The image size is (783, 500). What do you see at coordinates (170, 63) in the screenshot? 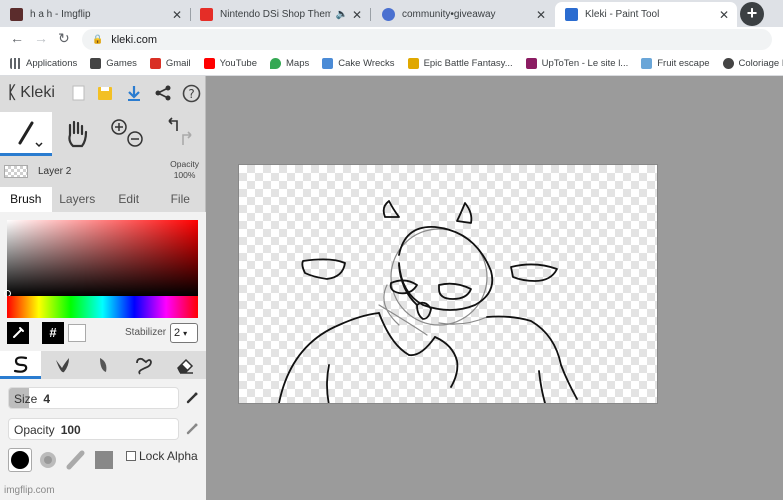
I see `bookmark-gmail: Gmail` at bounding box center [170, 63].